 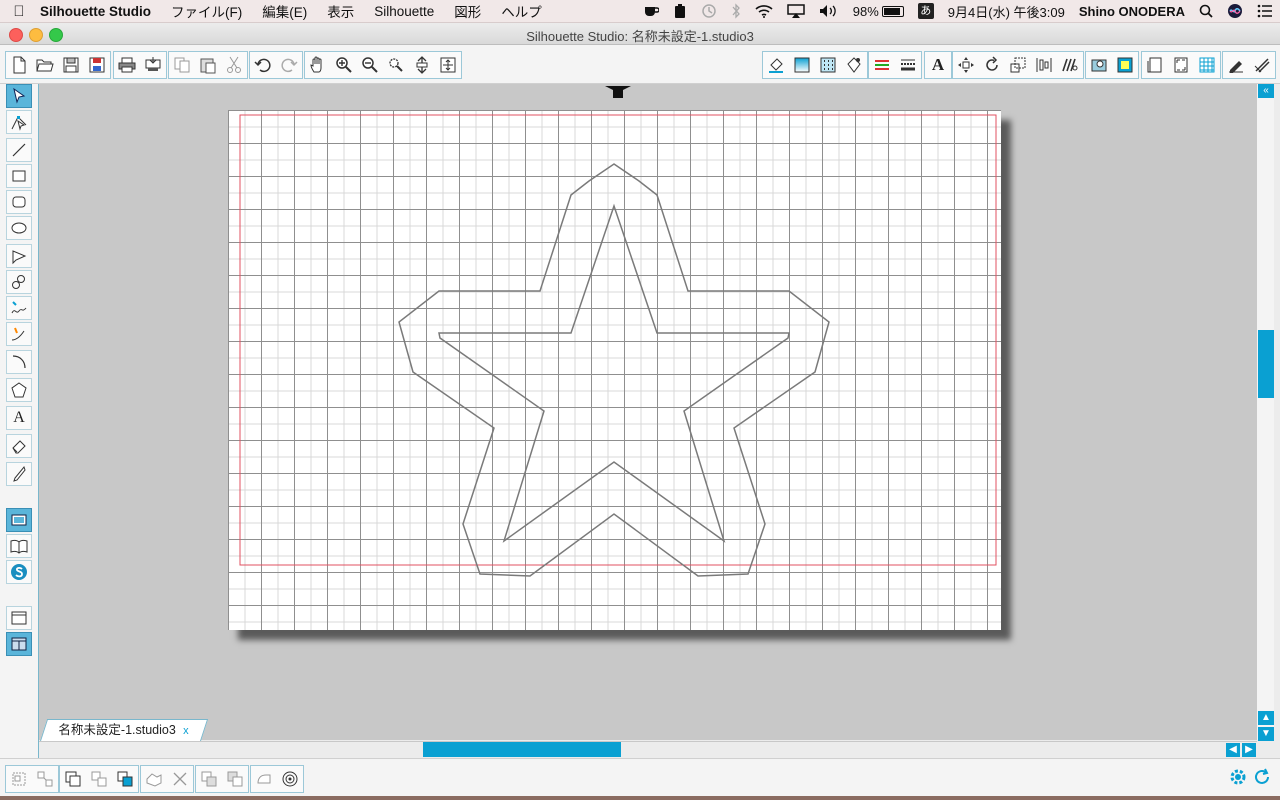 What do you see at coordinates (1155, 65) in the screenshot?
I see `page-settings-icon` at bounding box center [1155, 65].